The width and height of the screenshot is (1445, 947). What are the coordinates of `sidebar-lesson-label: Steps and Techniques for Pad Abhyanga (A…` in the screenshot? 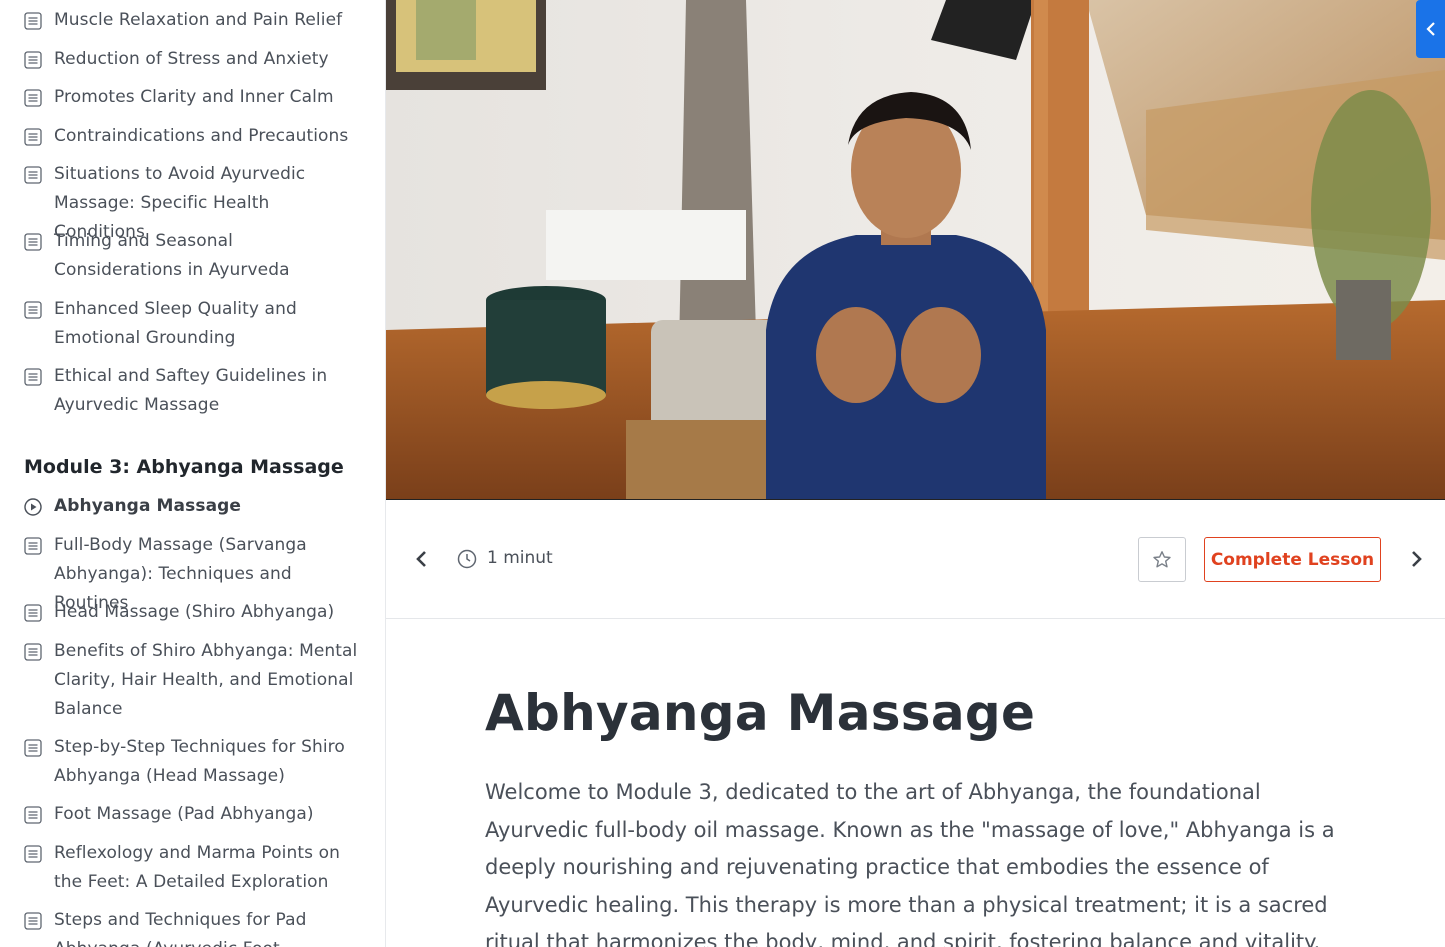 It's located at (180, 928).